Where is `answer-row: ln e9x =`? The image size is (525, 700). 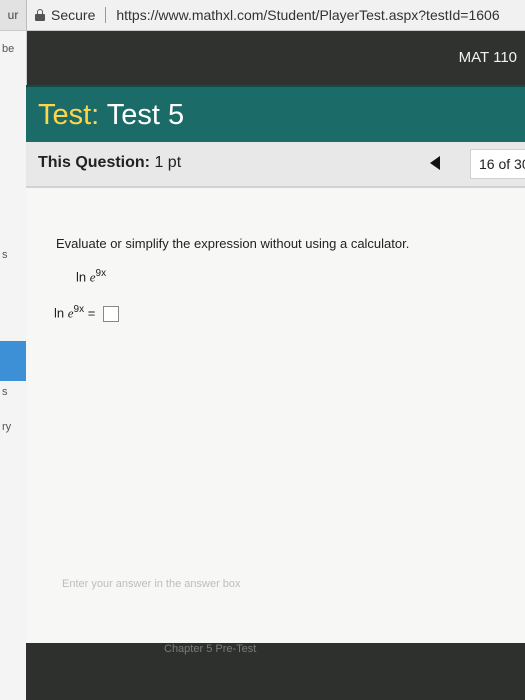
answer-row: ln e9x = is located at coordinates (86, 313).